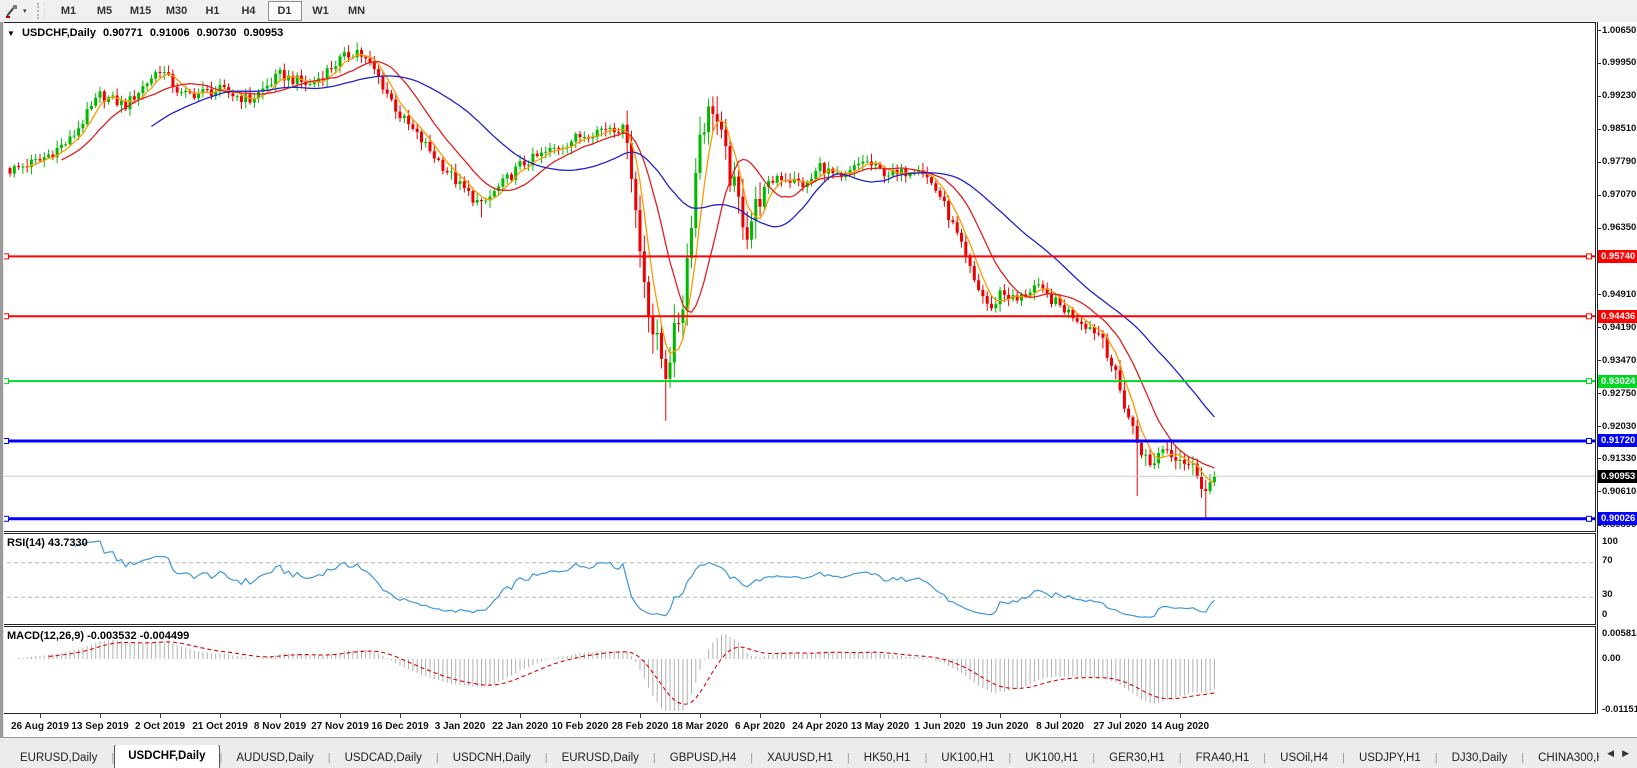 The width and height of the screenshot is (1637, 768). I want to click on date-axis-label: 19 Jun 2020, so click(1000, 726).